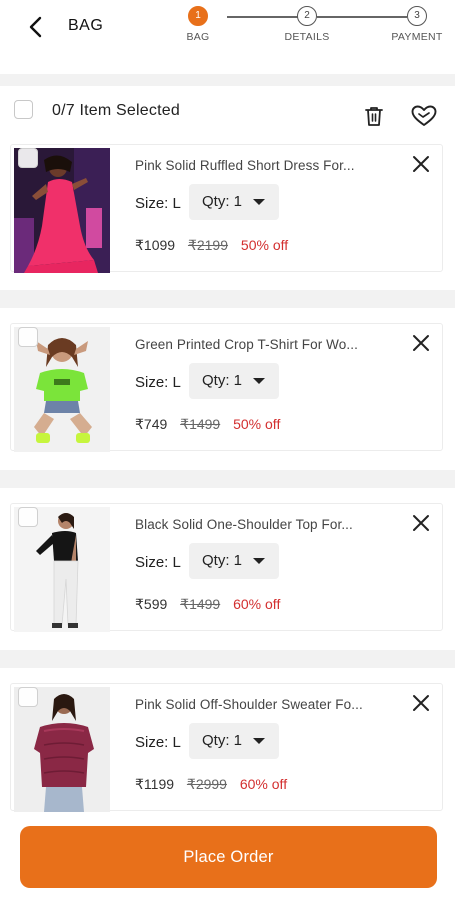  I want to click on step-bag: 1 BAG, so click(198, 24).